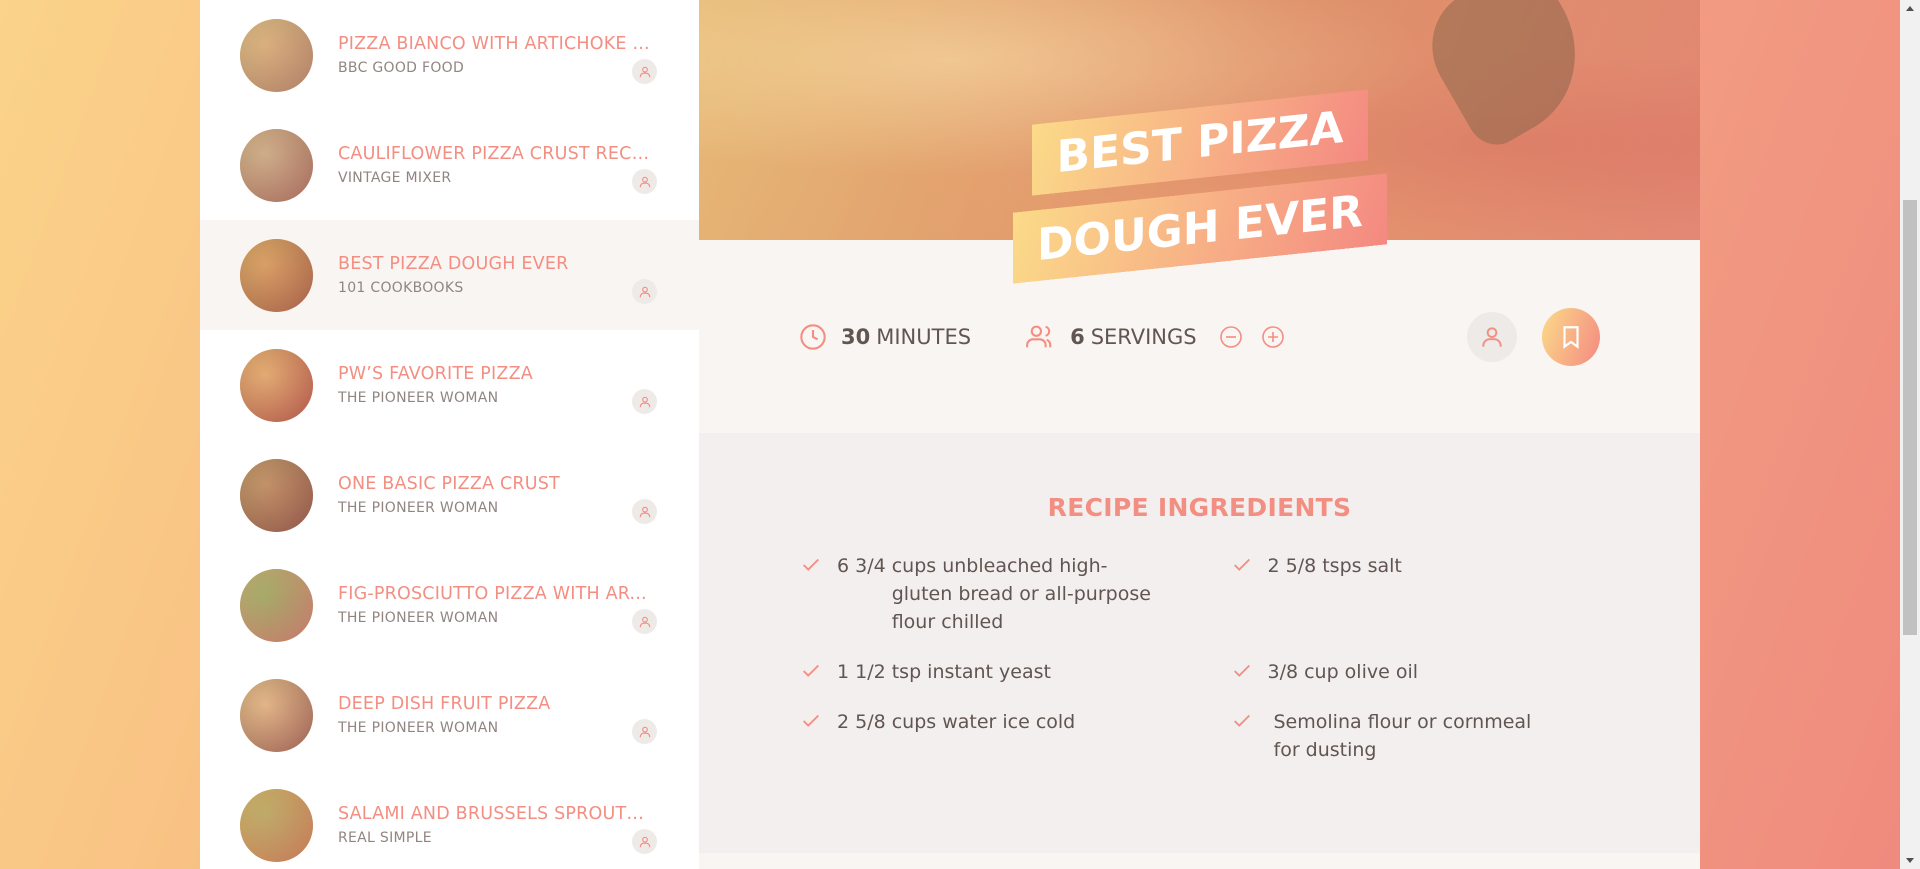  I want to click on scroll-up-arrow-icon, so click(1910, 8).